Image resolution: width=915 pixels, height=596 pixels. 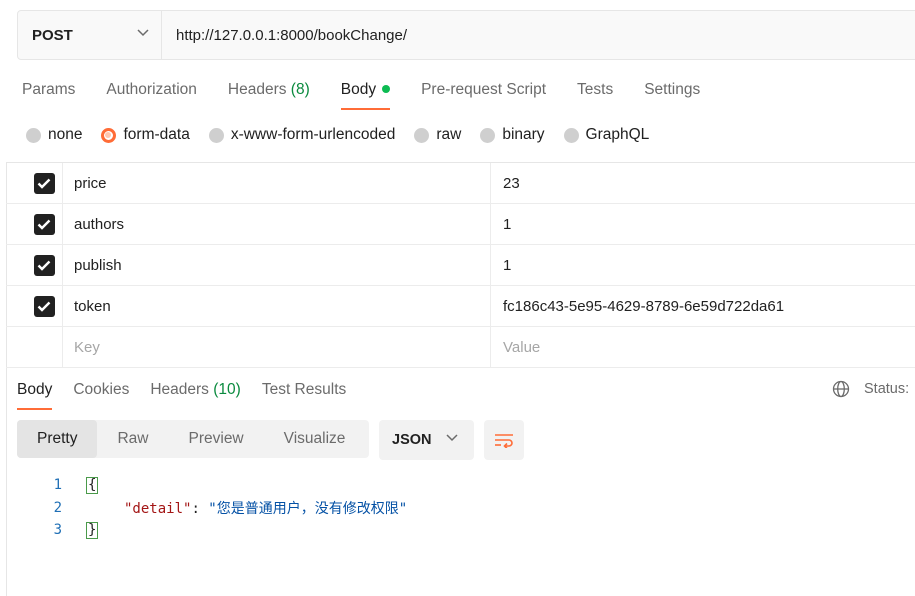 What do you see at coordinates (308, 508) in the screenshot?
I see `json-value: "您是普通用户，没有修改权限"` at bounding box center [308, 508].